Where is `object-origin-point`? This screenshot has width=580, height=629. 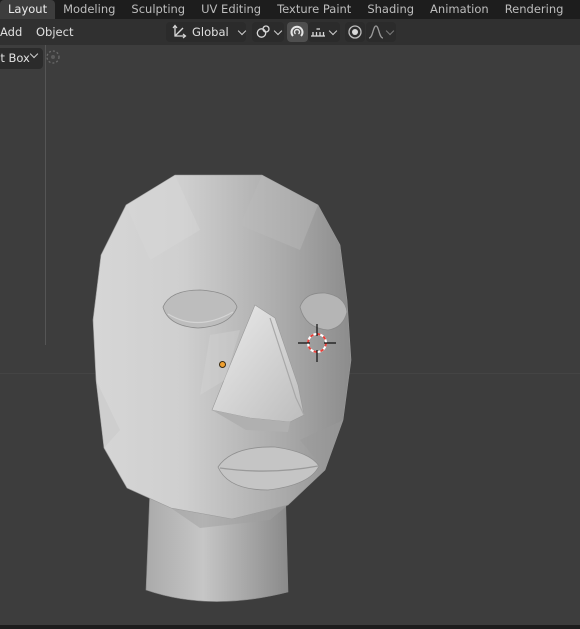 object-origin-point is located at coordinates (222, 364).